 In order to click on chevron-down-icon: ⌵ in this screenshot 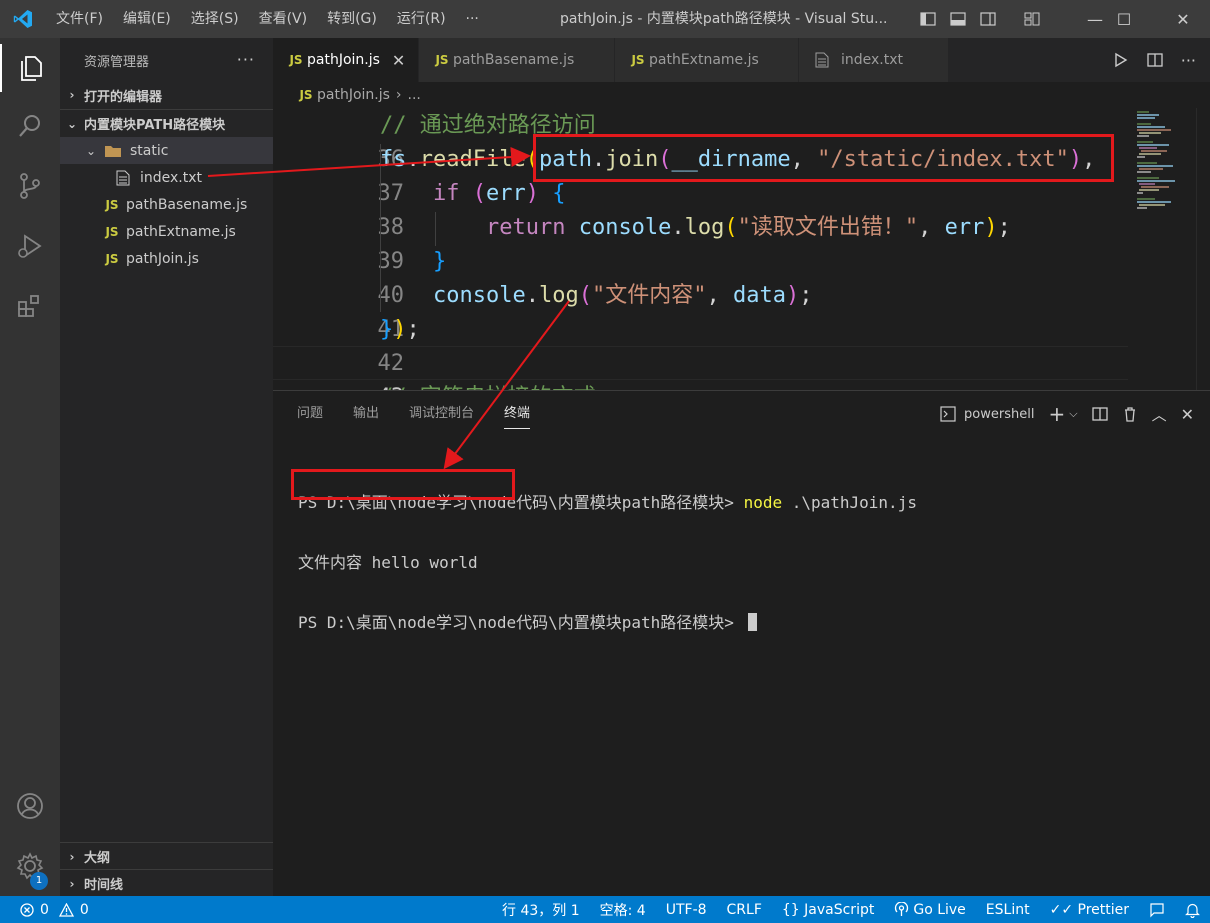, I will do `click(1073, 414)`.